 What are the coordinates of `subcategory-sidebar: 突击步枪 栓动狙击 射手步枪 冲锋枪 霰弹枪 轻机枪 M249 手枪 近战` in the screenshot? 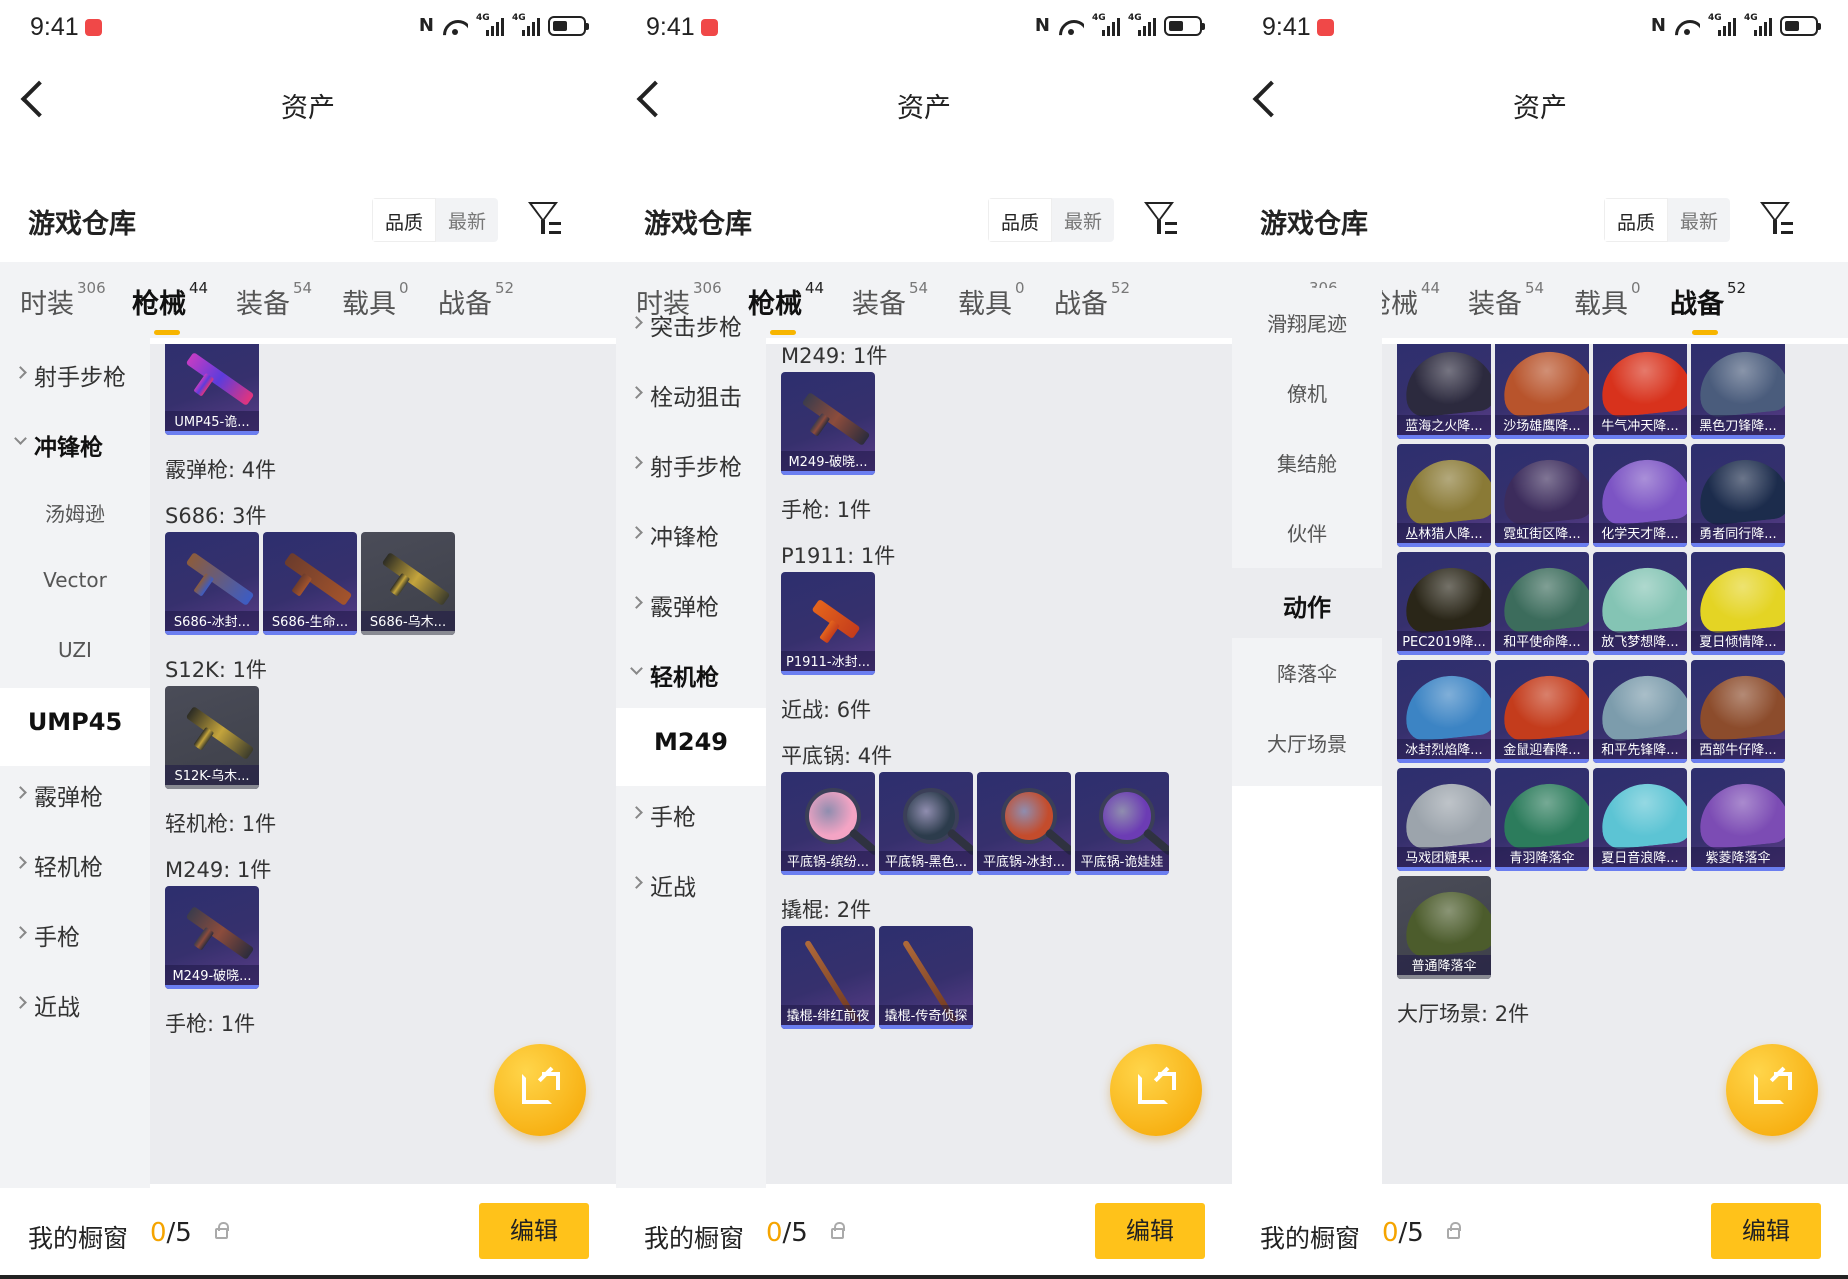 It's located at (691, 751).